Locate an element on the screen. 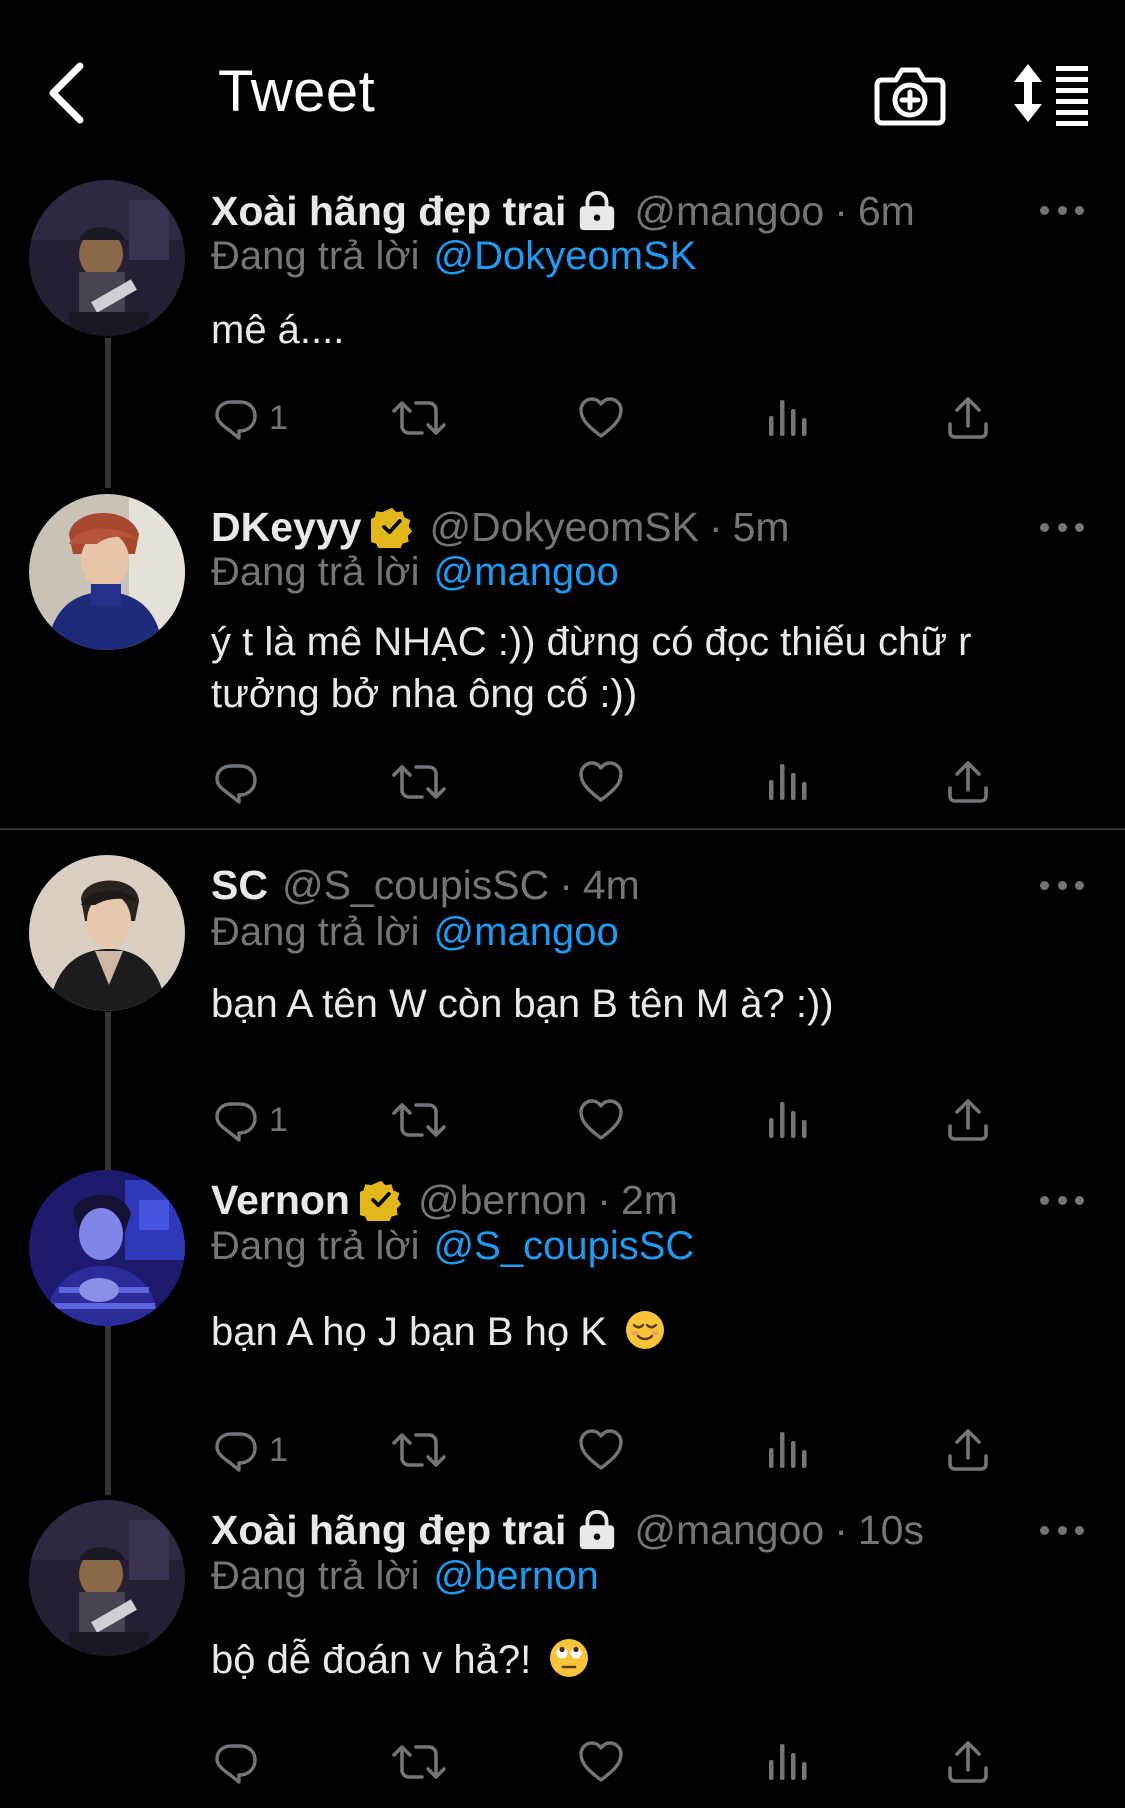 This screenshot has width=1125, height=1808. relieved-face-emoji is located at coordinates (645, 1336).